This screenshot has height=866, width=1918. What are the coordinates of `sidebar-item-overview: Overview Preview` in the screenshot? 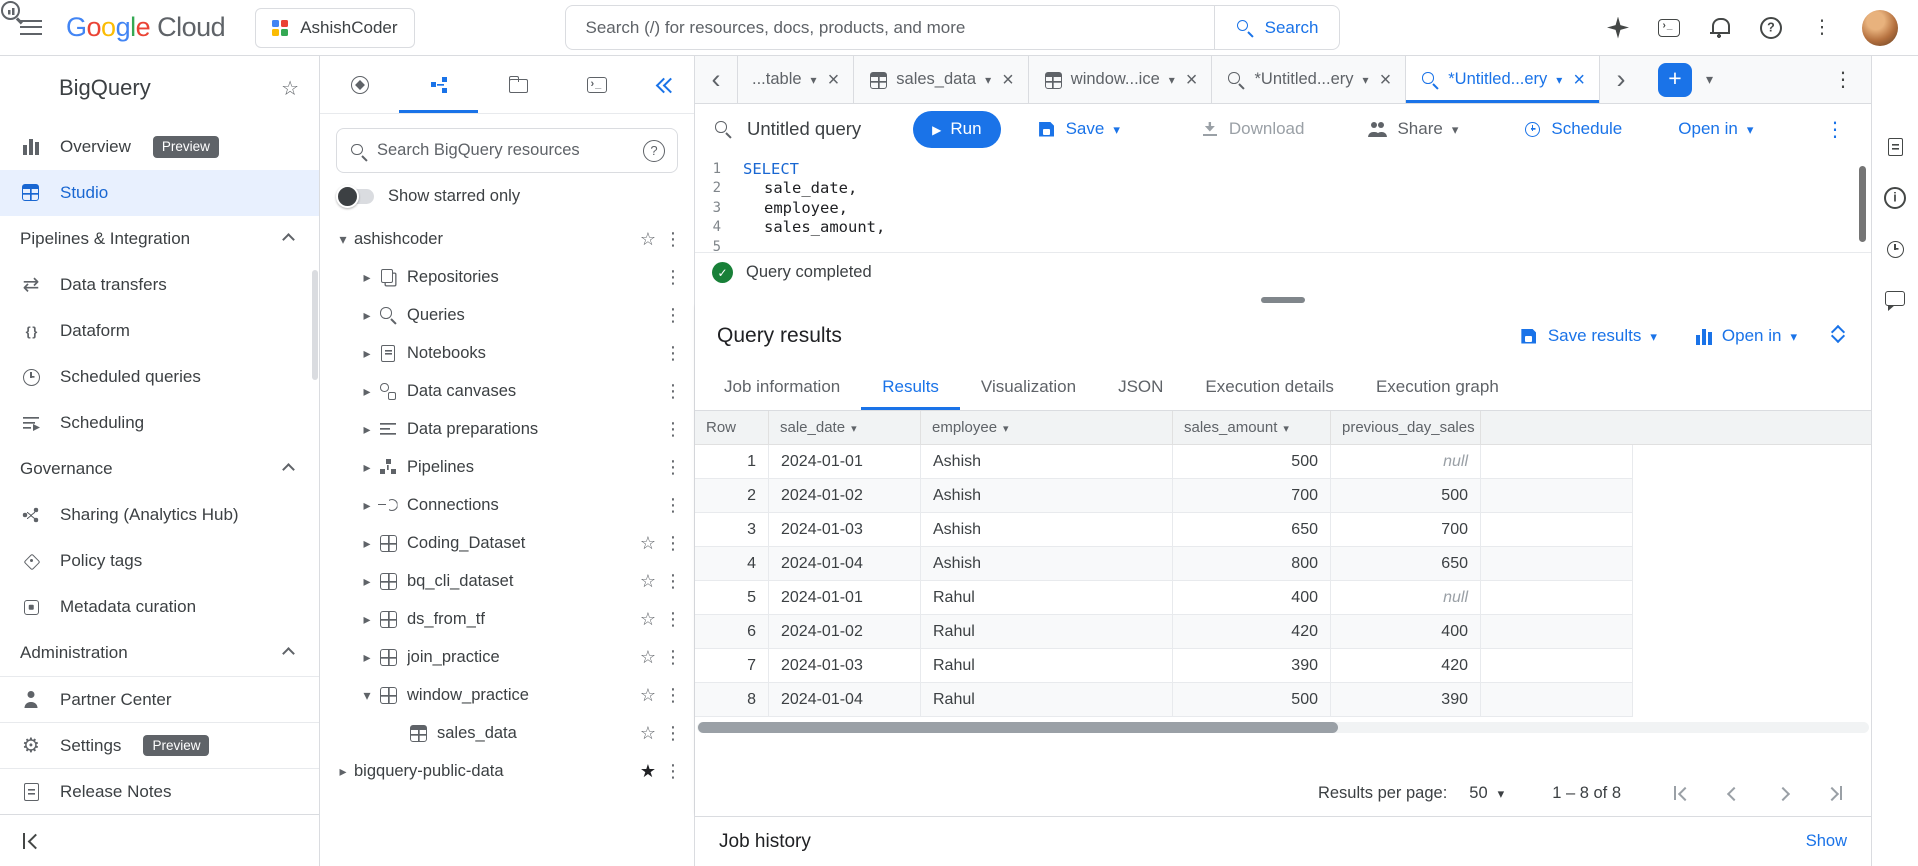 It's located at (159, 147).